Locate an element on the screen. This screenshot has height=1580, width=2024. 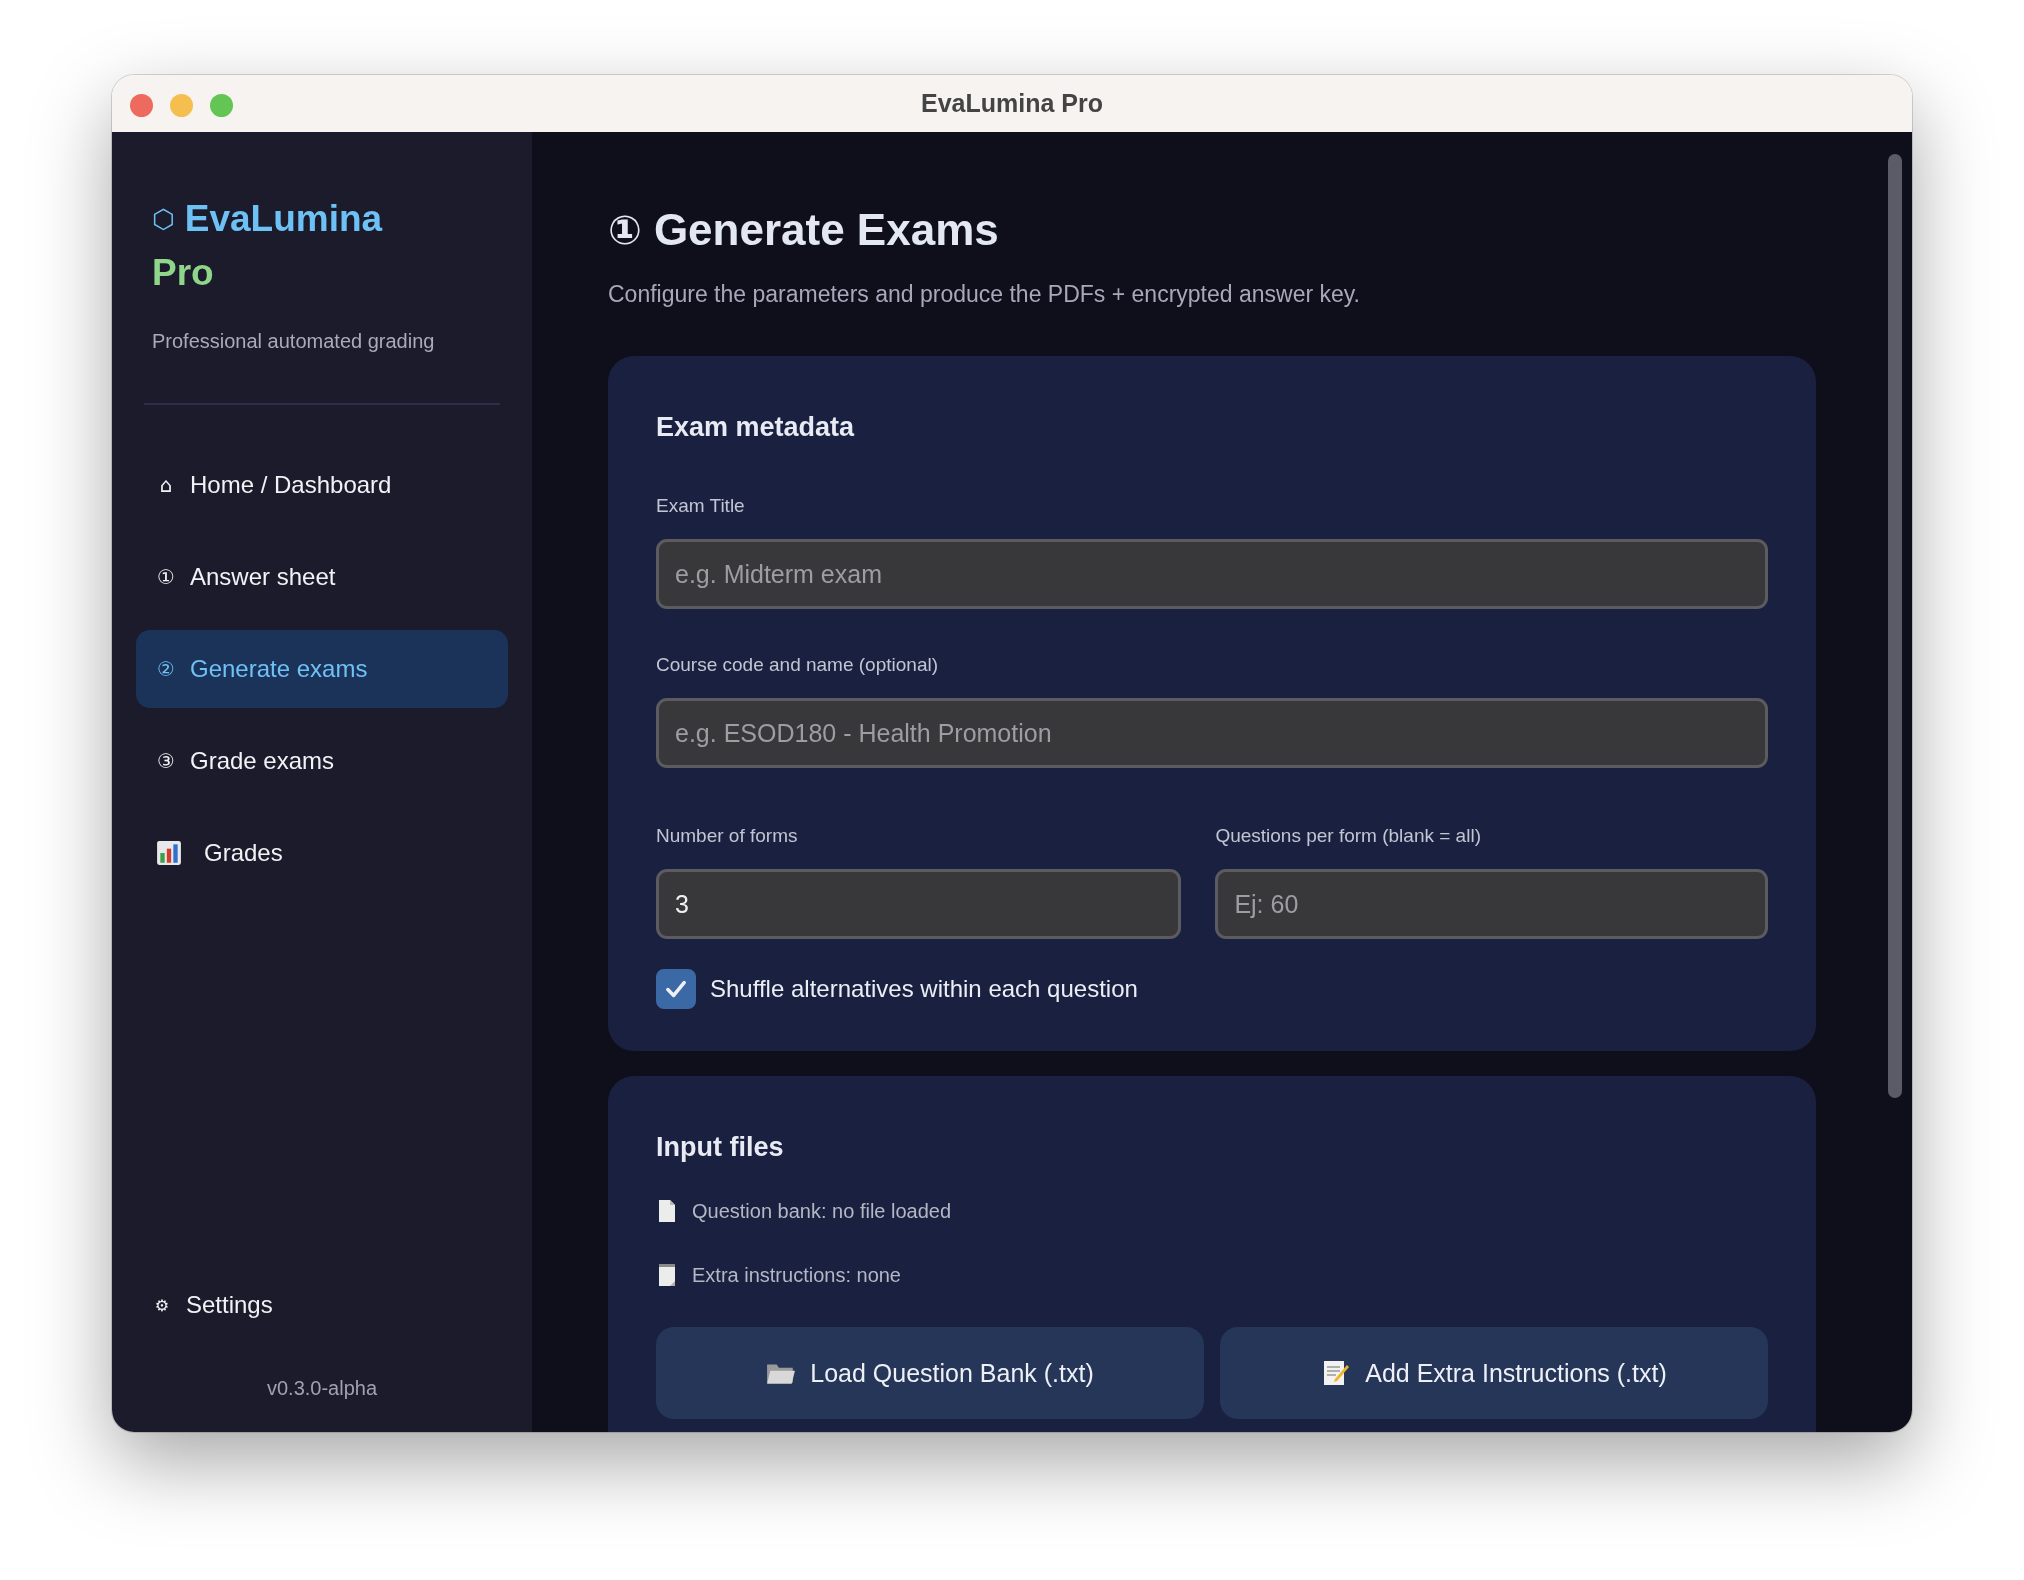
brand-suffix: Pro is located at coordinates (182, 273).